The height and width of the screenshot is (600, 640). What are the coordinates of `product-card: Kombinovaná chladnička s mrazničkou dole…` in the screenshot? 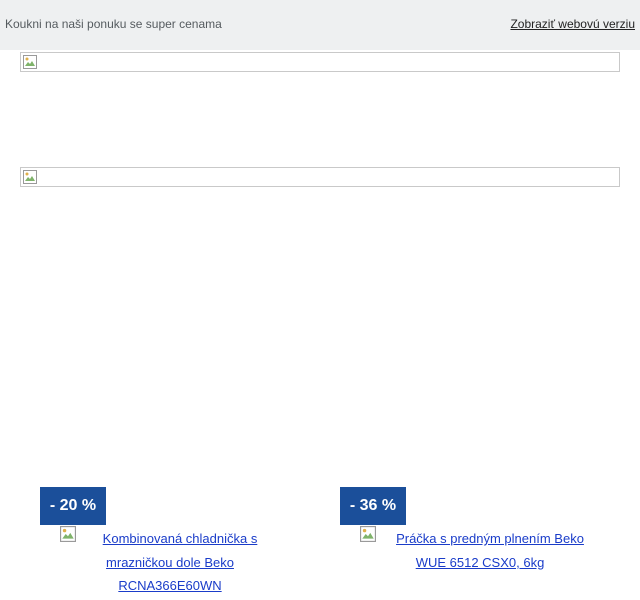 It's located at (170, 562).